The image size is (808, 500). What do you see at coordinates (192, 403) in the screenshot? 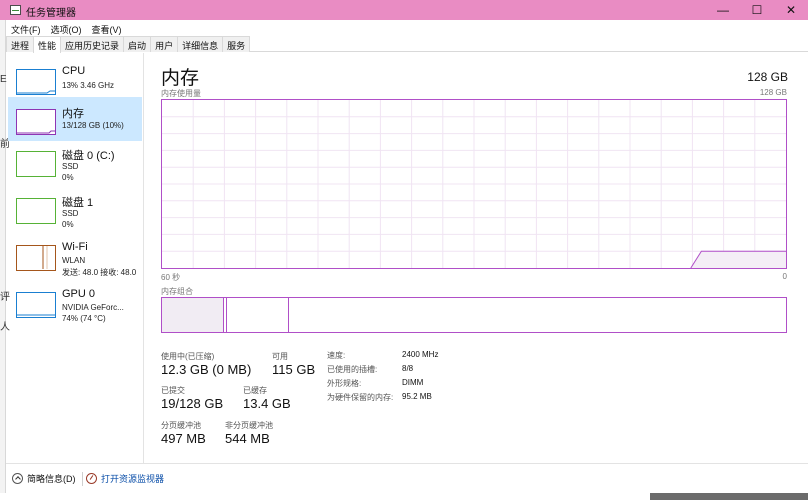
I see `committed-value: 19/128 GB` at bounding box center [192, 403].